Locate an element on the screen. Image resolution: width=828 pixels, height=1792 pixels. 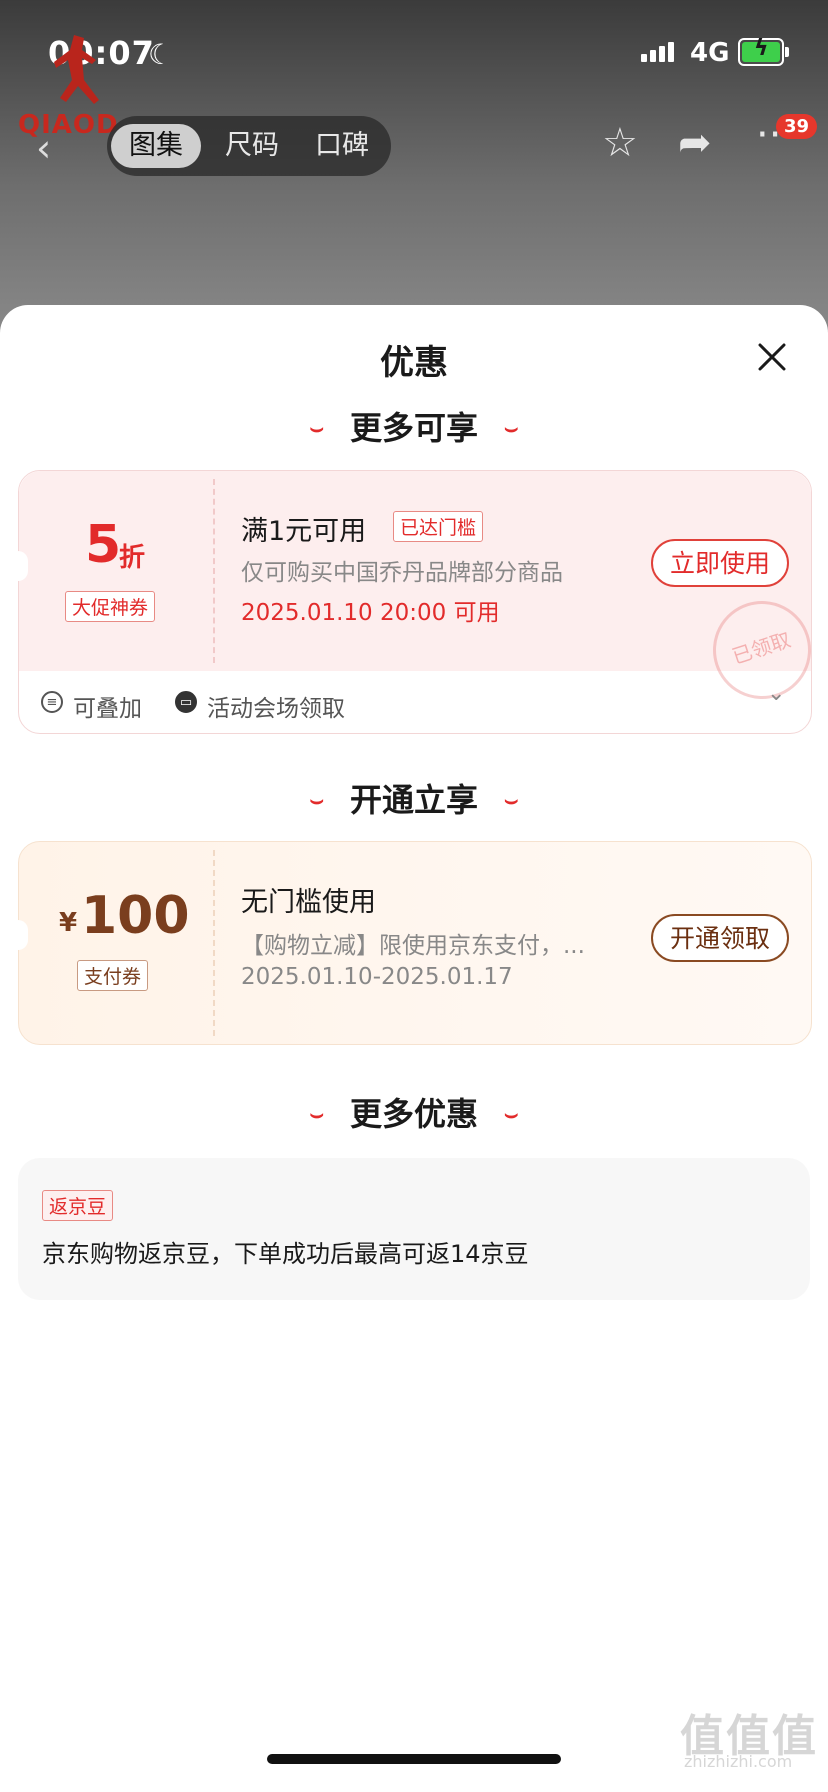
home-indicator is located at coordinates (414, 1759).